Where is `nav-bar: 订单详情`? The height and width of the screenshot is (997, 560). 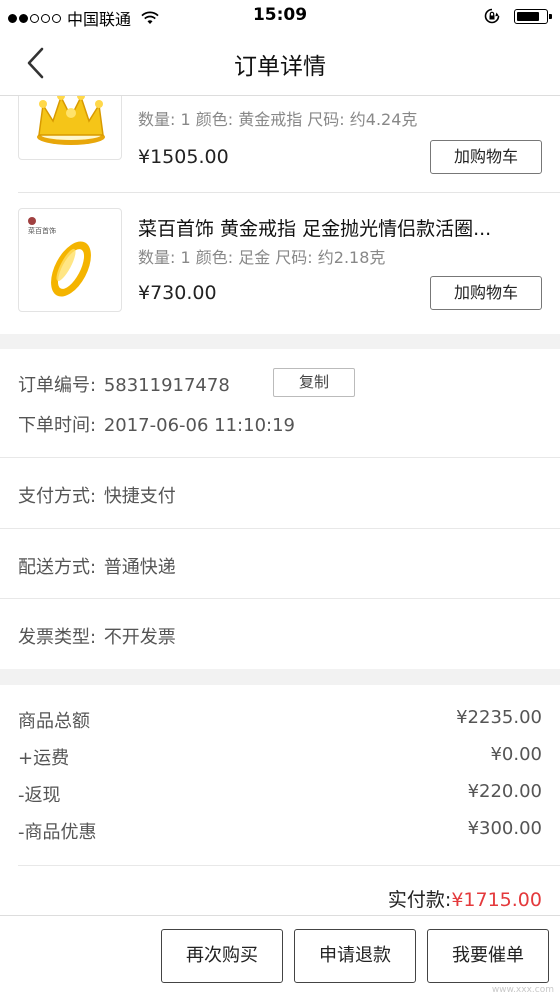
nav-bar: 订单详情 is located at coordinates (280, 64).